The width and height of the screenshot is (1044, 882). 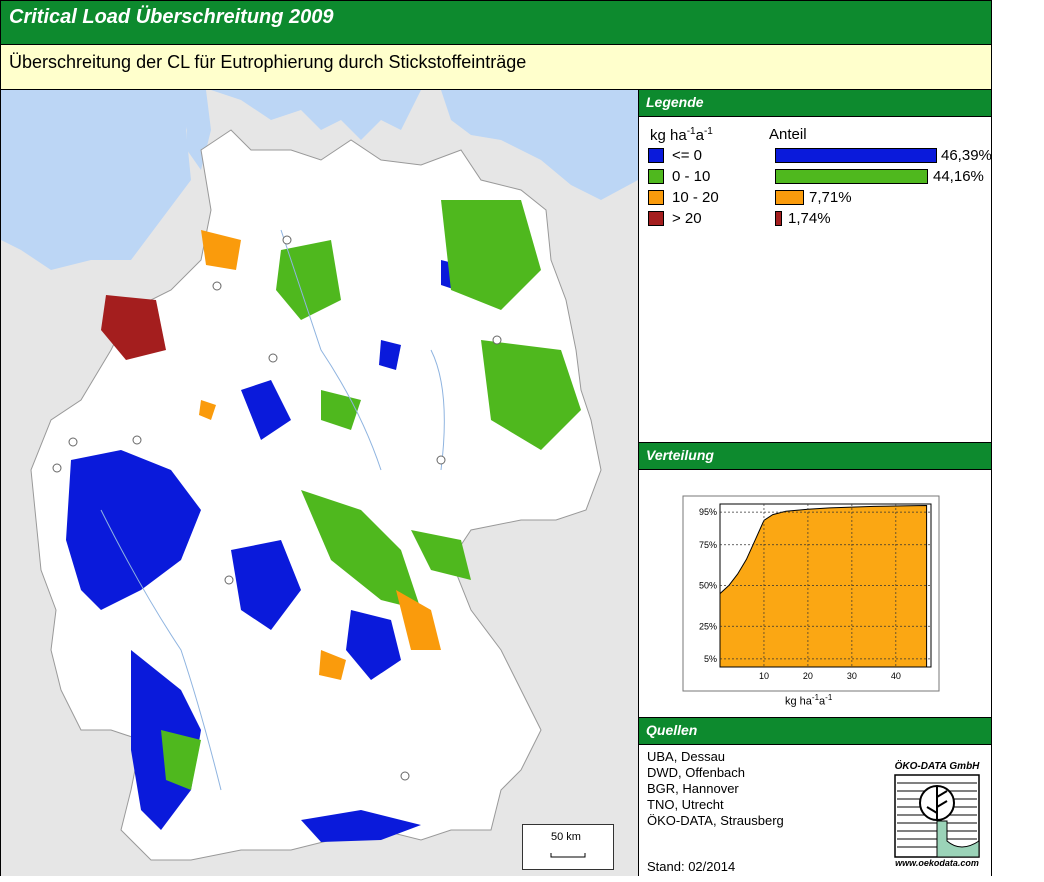 What do you see at coordinates (696, 772) in the screenshot?
I see `source-line: DWD, Offenbach` at bounding box center [696, 772].